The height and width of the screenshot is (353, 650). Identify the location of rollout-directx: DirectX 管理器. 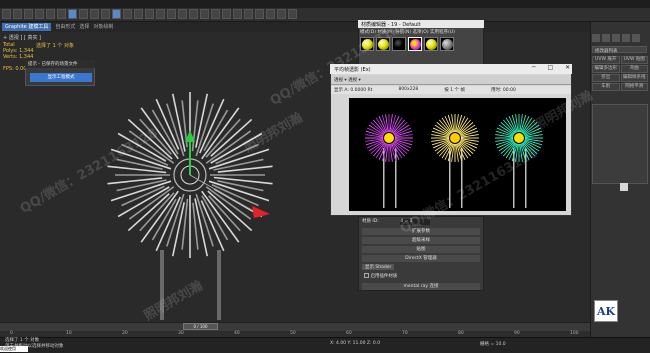
(421, 258).